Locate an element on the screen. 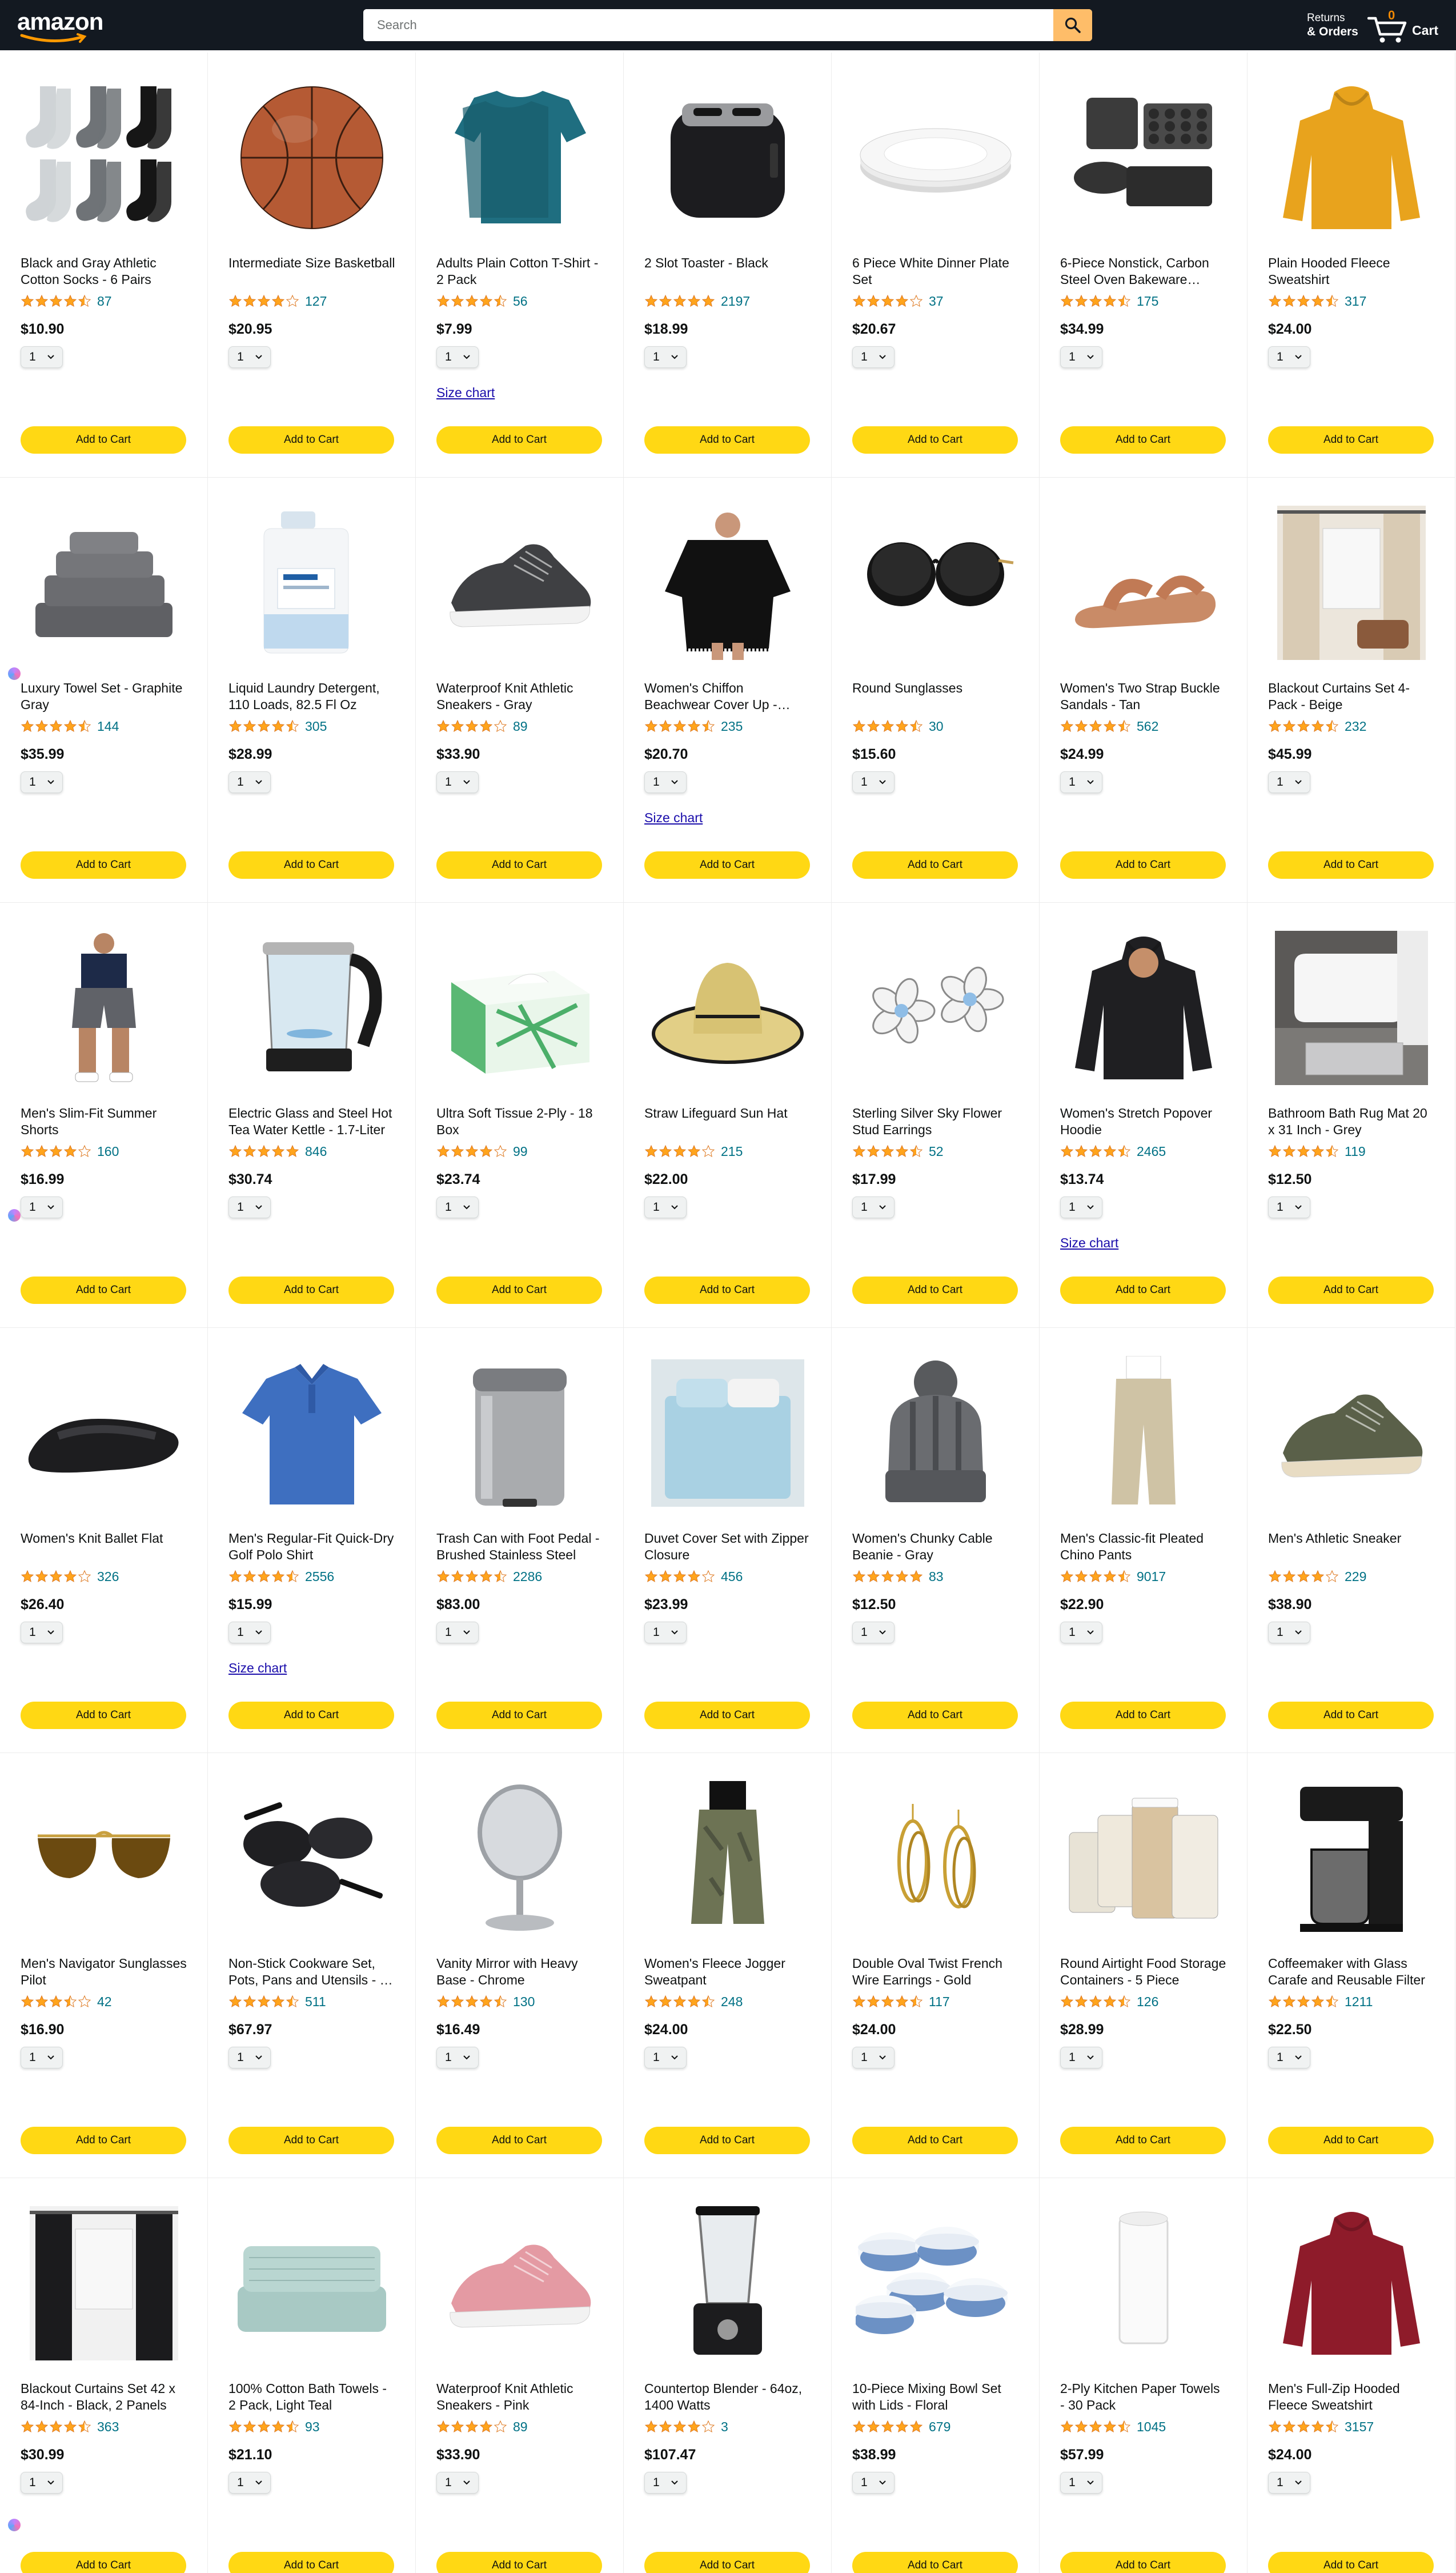 The image size is (1456, 2573). hoodie-red-image is located at coordinates (1351, 2283).